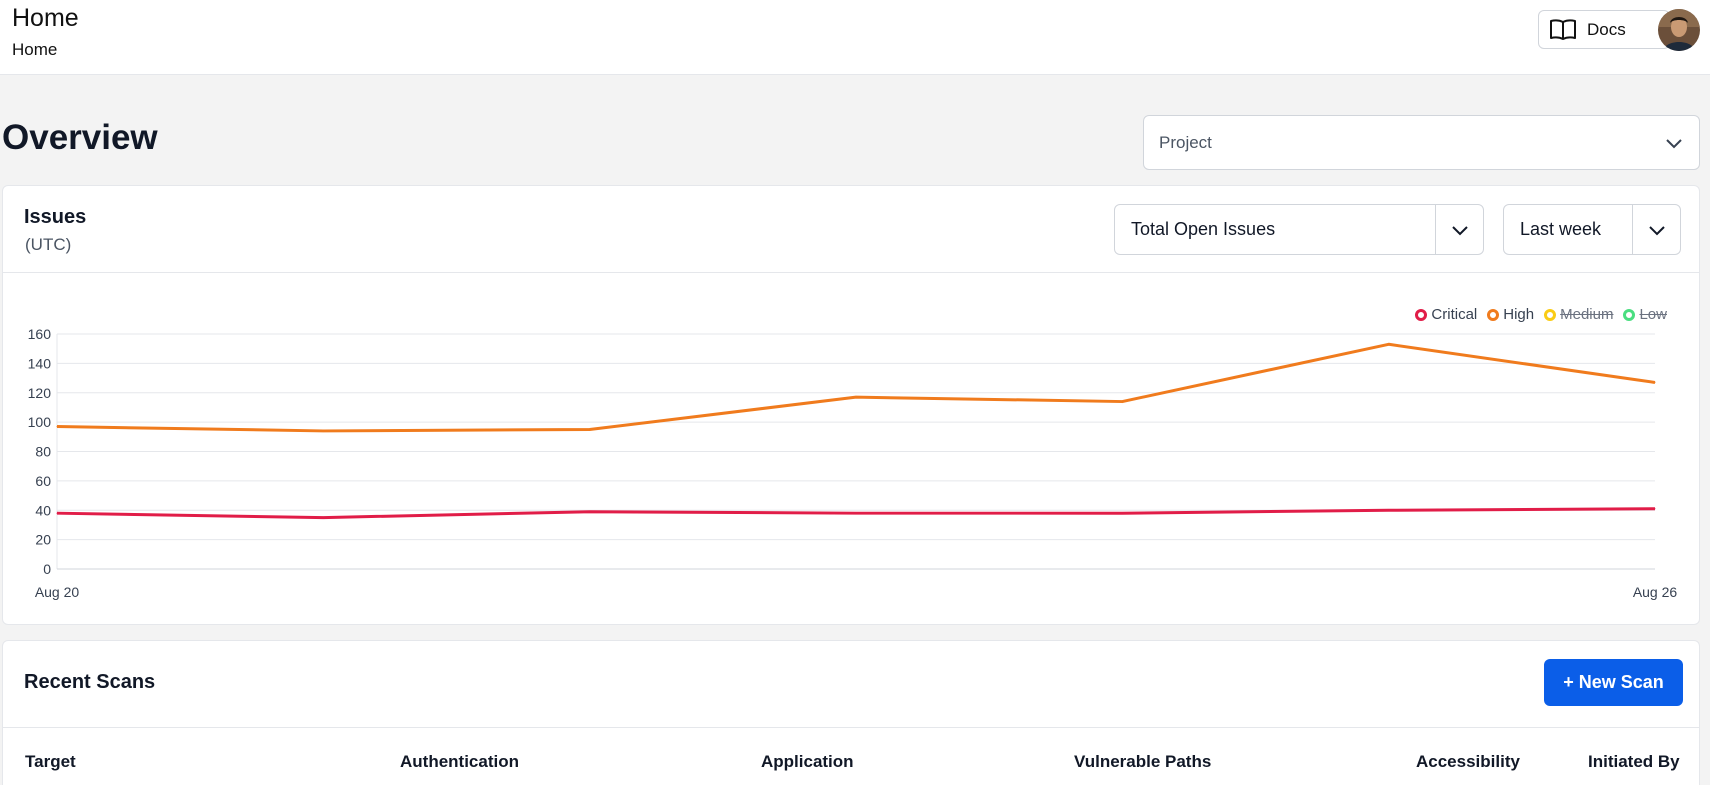 This screenshot has height=785, width=1710. Describe the element at coordinates (1679, 30) in the screenshot. I see `user-avatar` at that location.